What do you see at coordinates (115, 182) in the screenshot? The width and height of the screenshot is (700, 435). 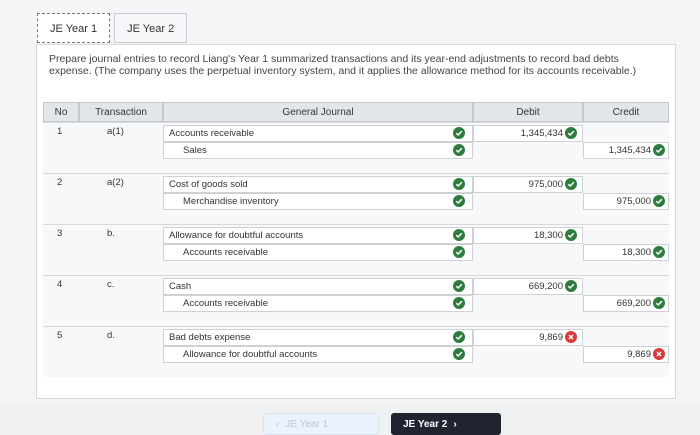 I see `transaction-label: a(2)` at bounding box center [115, 182].